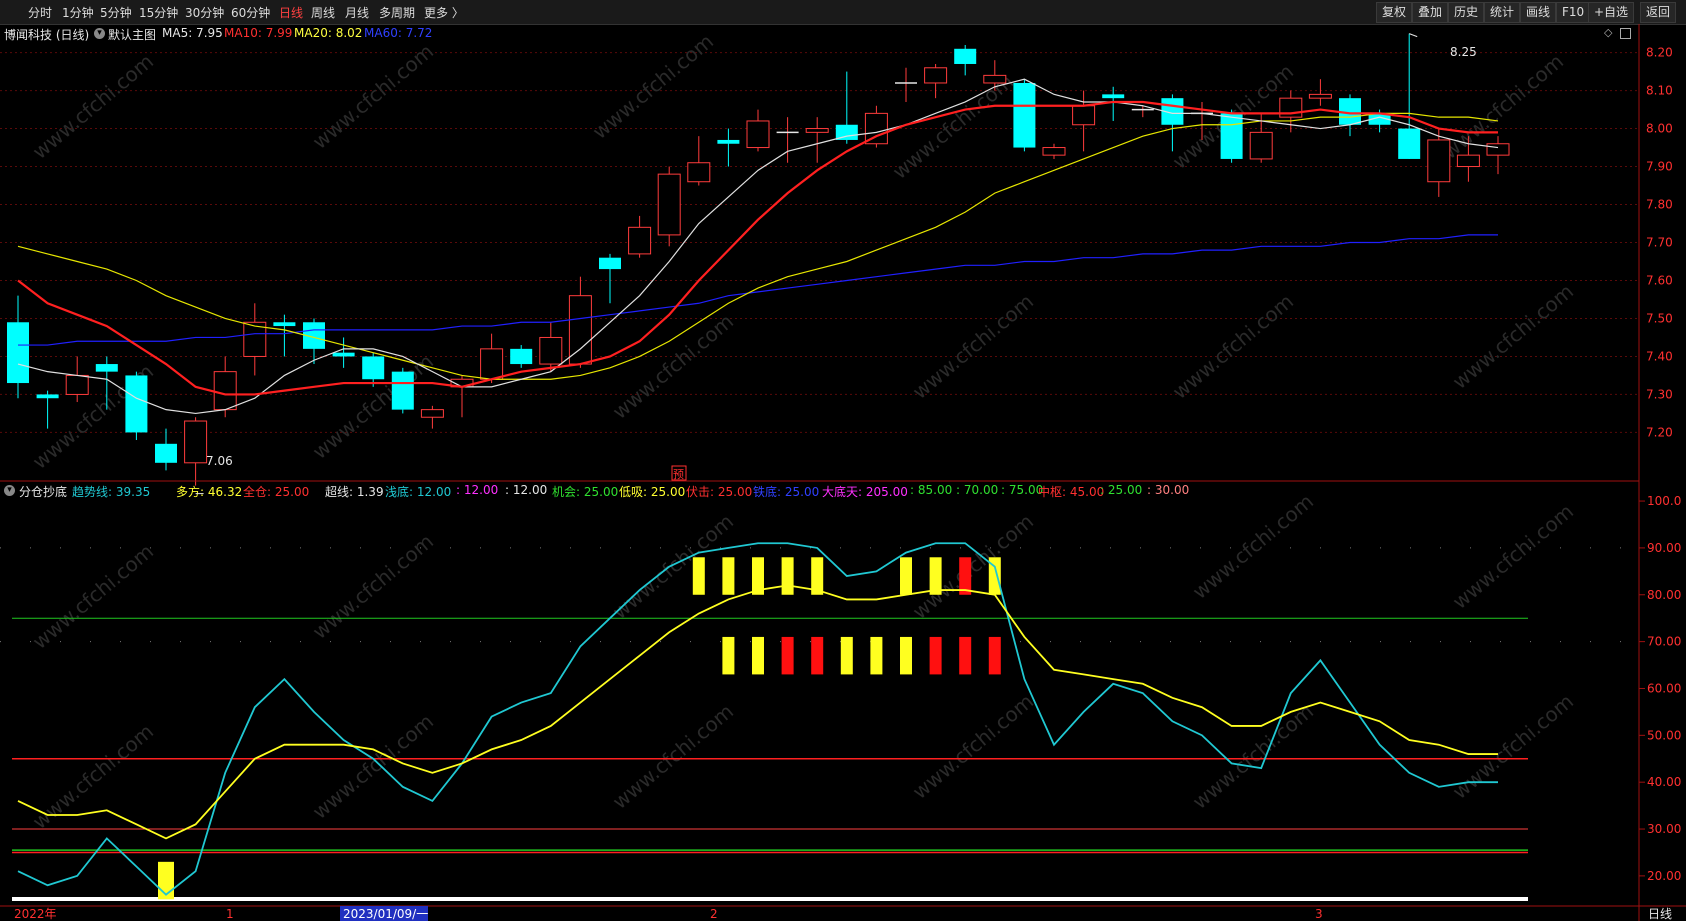 This screenshot has width=1686, height=921. What do you see at coordinates (40, 12) in the screenshot?
I see `period-tab-intraday: 分时` at bounding box center [40, 12].